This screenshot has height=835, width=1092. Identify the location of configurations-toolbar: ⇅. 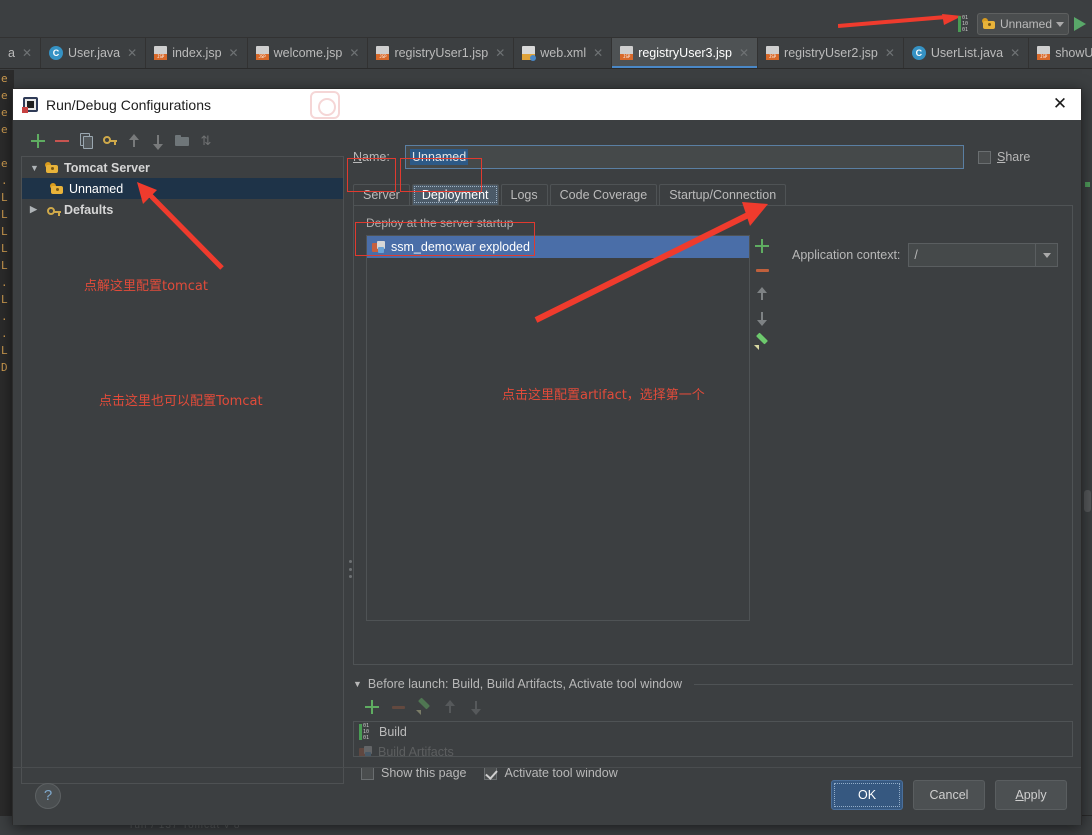
(182, 141).